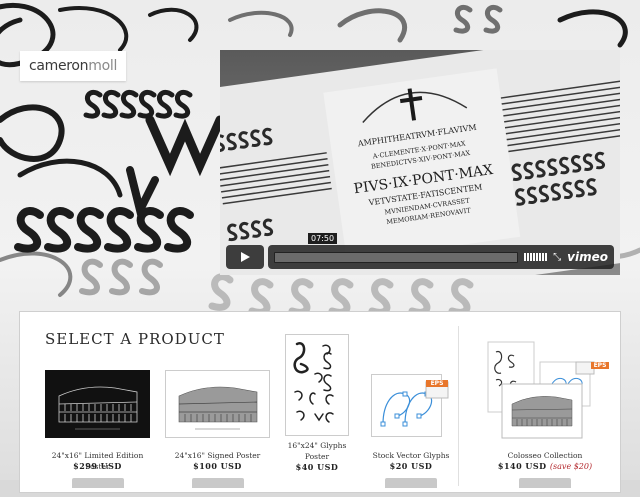  I want to click on video-control-bar: 07:50 ⤡ vimeo, so click(441, 251).